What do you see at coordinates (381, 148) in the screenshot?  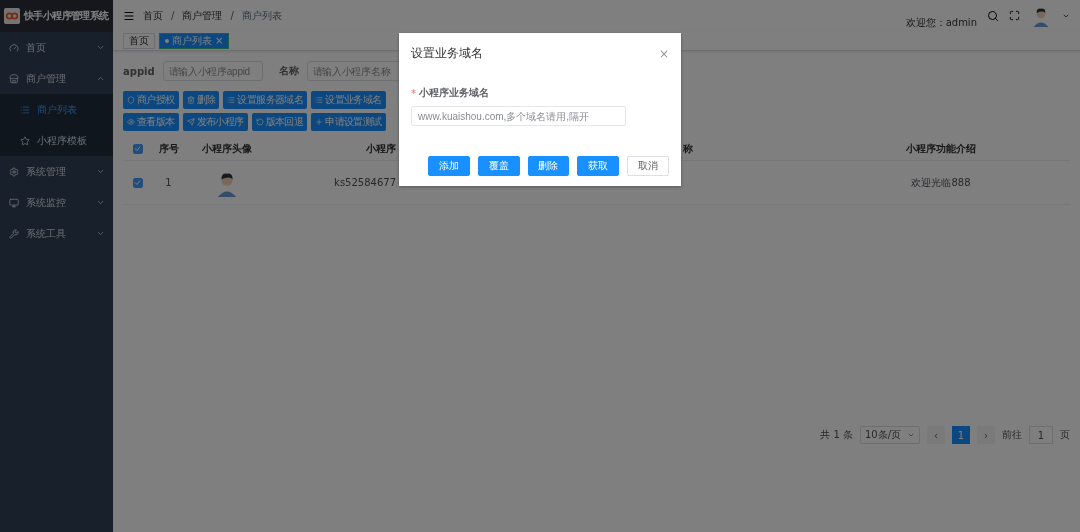 I see `column-header: 小程序` at bounding box center [381, 148].